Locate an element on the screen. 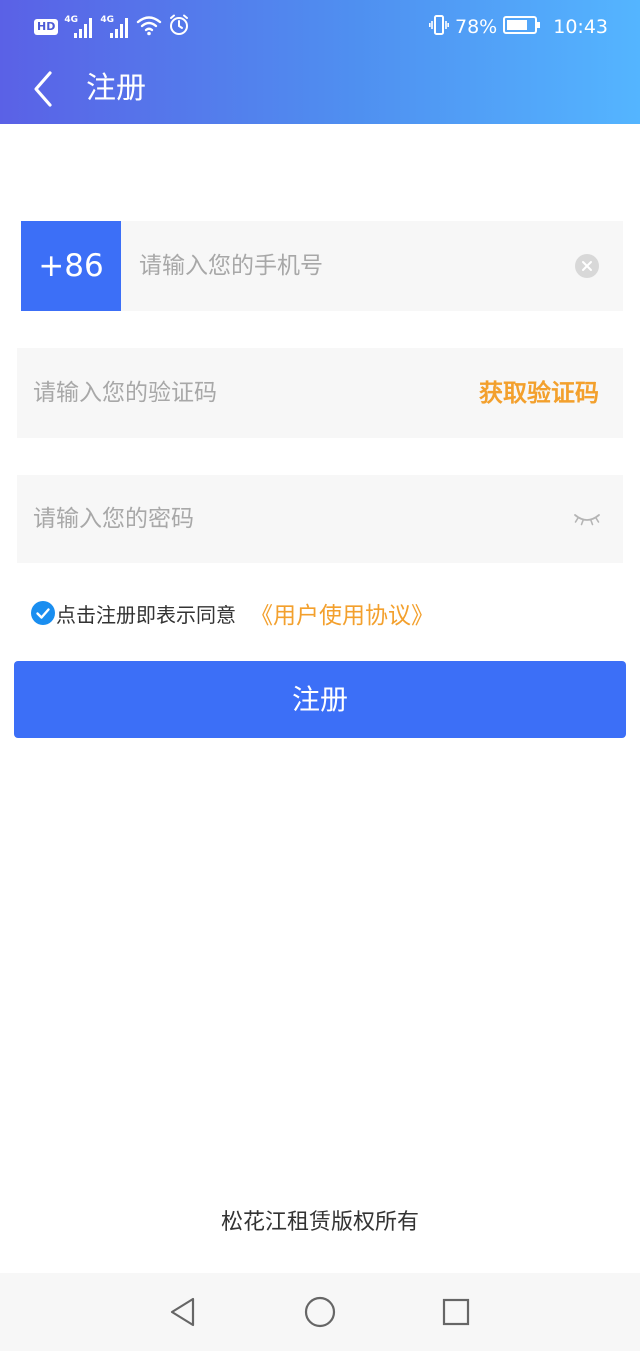 This screenshot has height=1351, width=640. country-code-button: +86 is located at coordinates (71, 266).